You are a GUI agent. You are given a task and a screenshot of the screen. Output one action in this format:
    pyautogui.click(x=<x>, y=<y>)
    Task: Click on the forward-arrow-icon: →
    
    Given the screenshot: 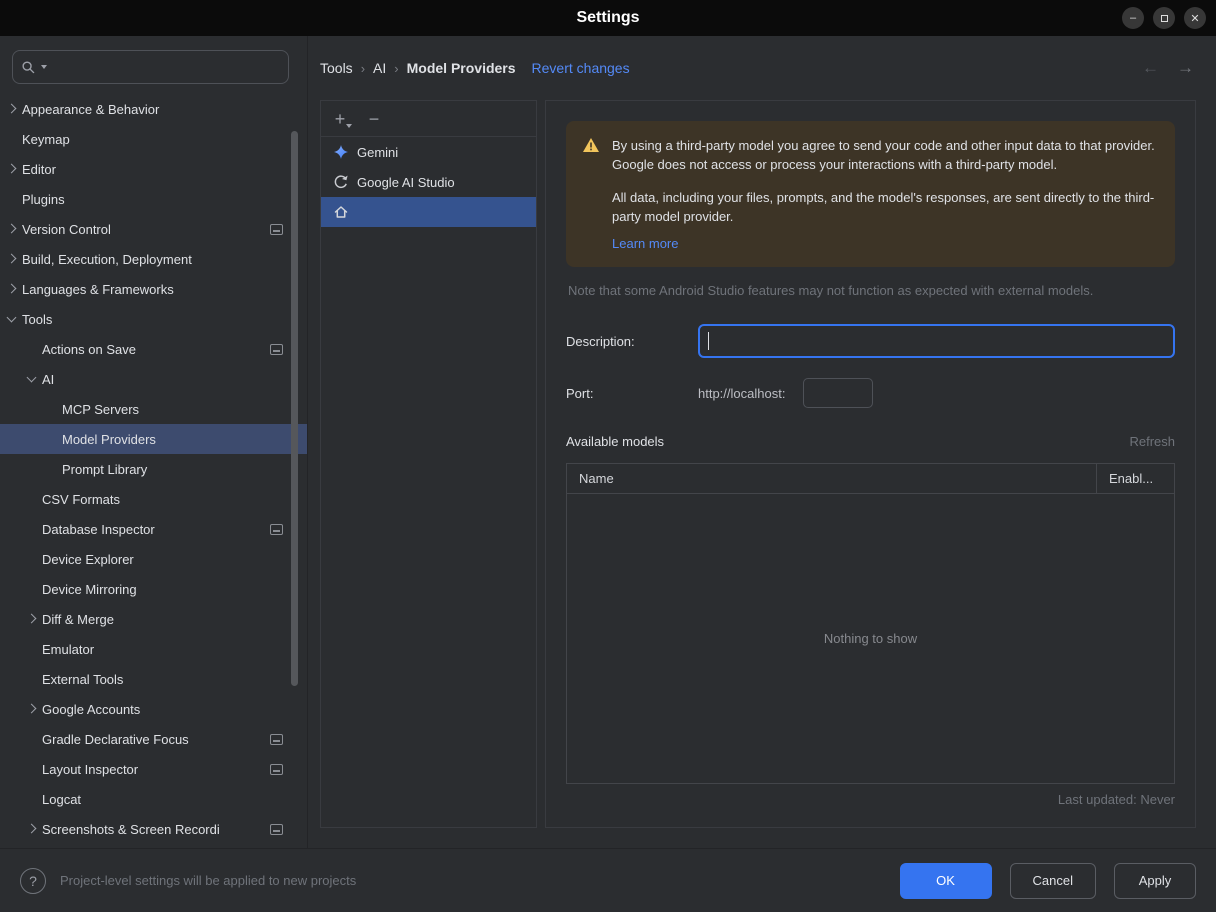 What is the action you would take?
    pyautogui.click(x=1185, y=68)
    